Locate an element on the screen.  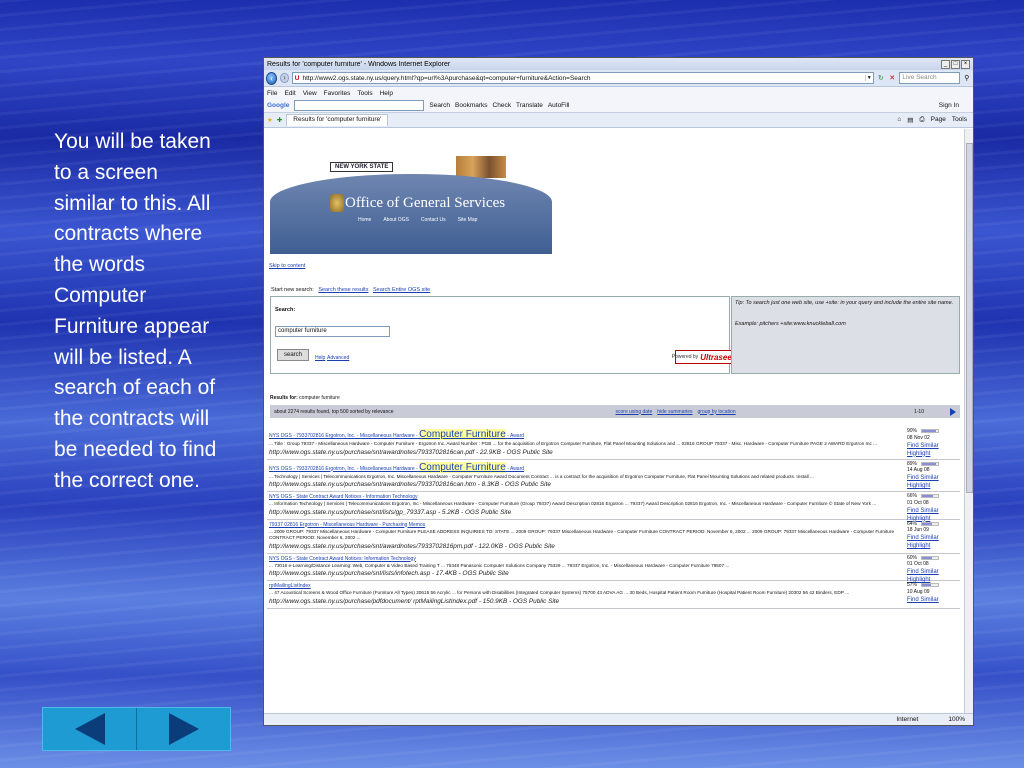
hide-summaries-link: hide summaries is located at coordinates (674, 412).